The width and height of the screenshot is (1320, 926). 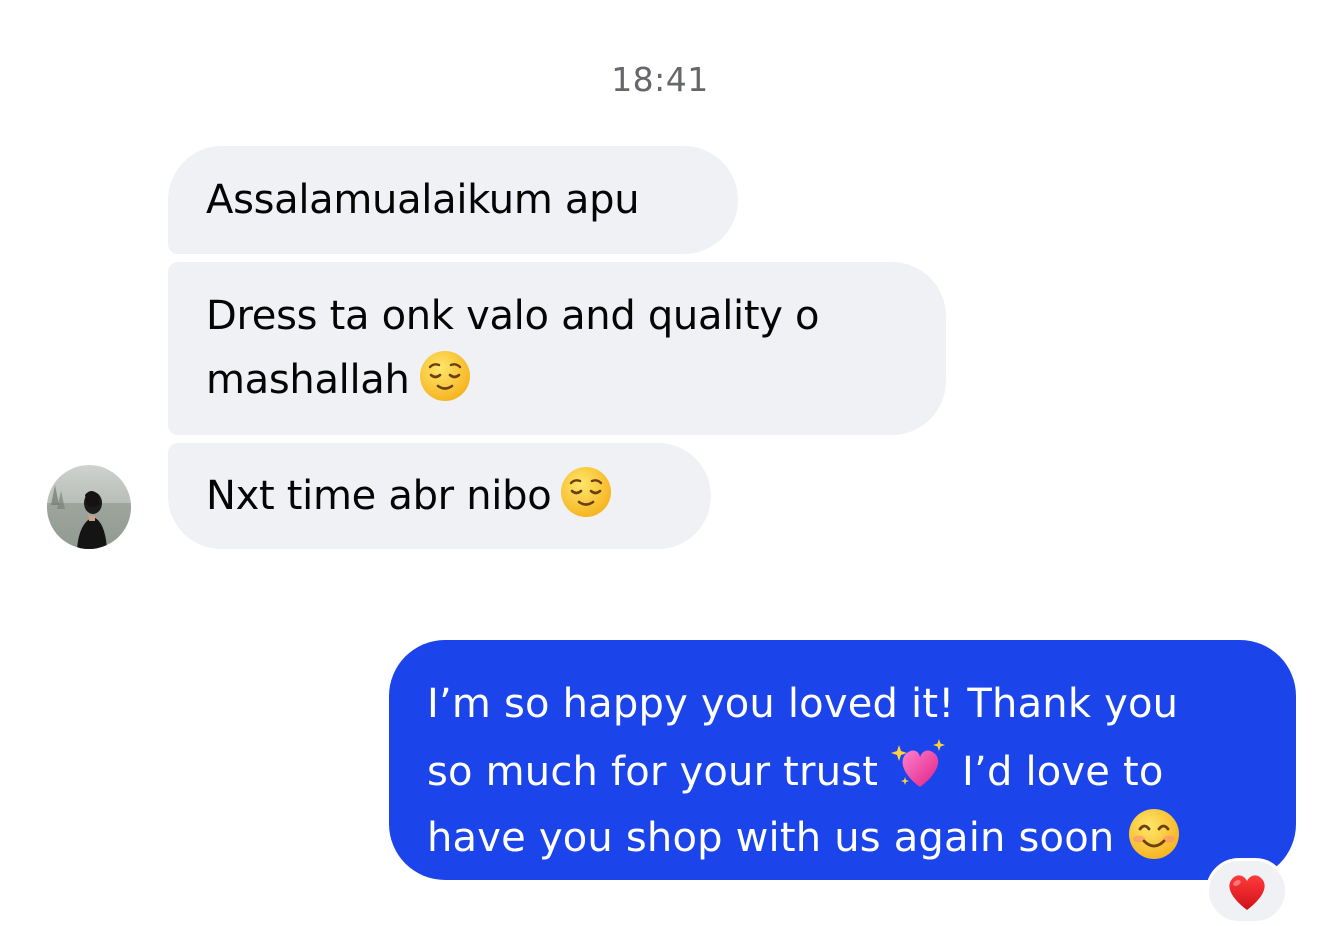 I want to click on message-text: Nxt time abr nibo, so click(x=379, y=496).